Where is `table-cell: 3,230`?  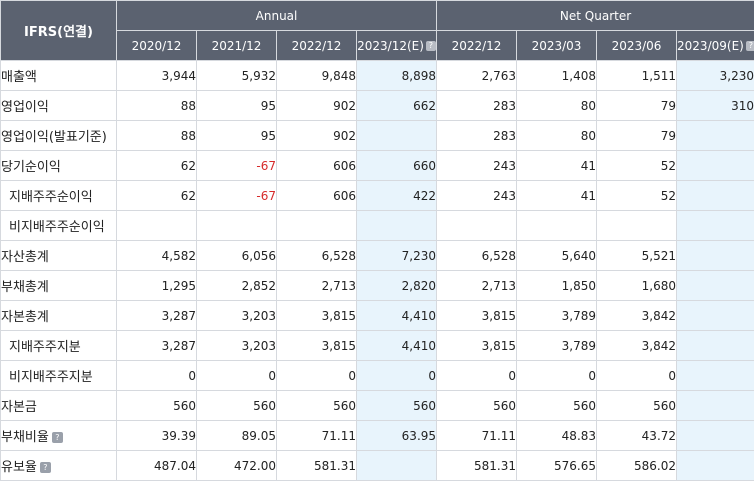
table-cell: 3,230 is located at coordinates (715, 76).